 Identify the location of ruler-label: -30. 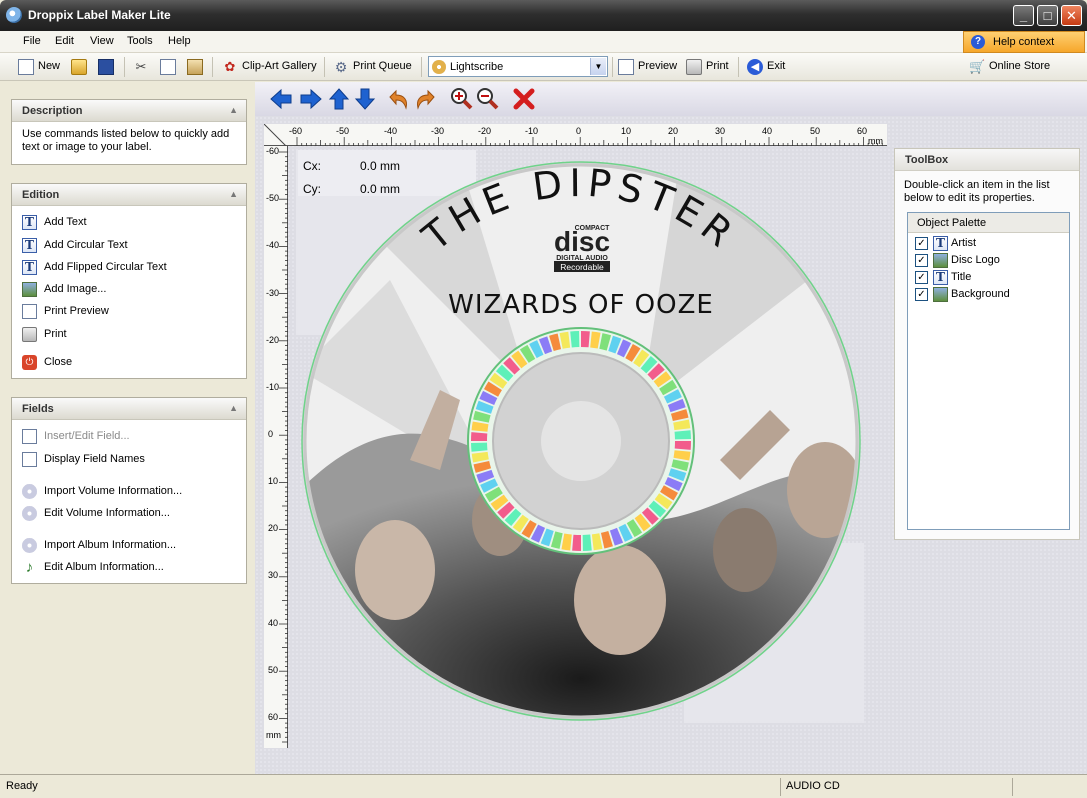
(273, 293).